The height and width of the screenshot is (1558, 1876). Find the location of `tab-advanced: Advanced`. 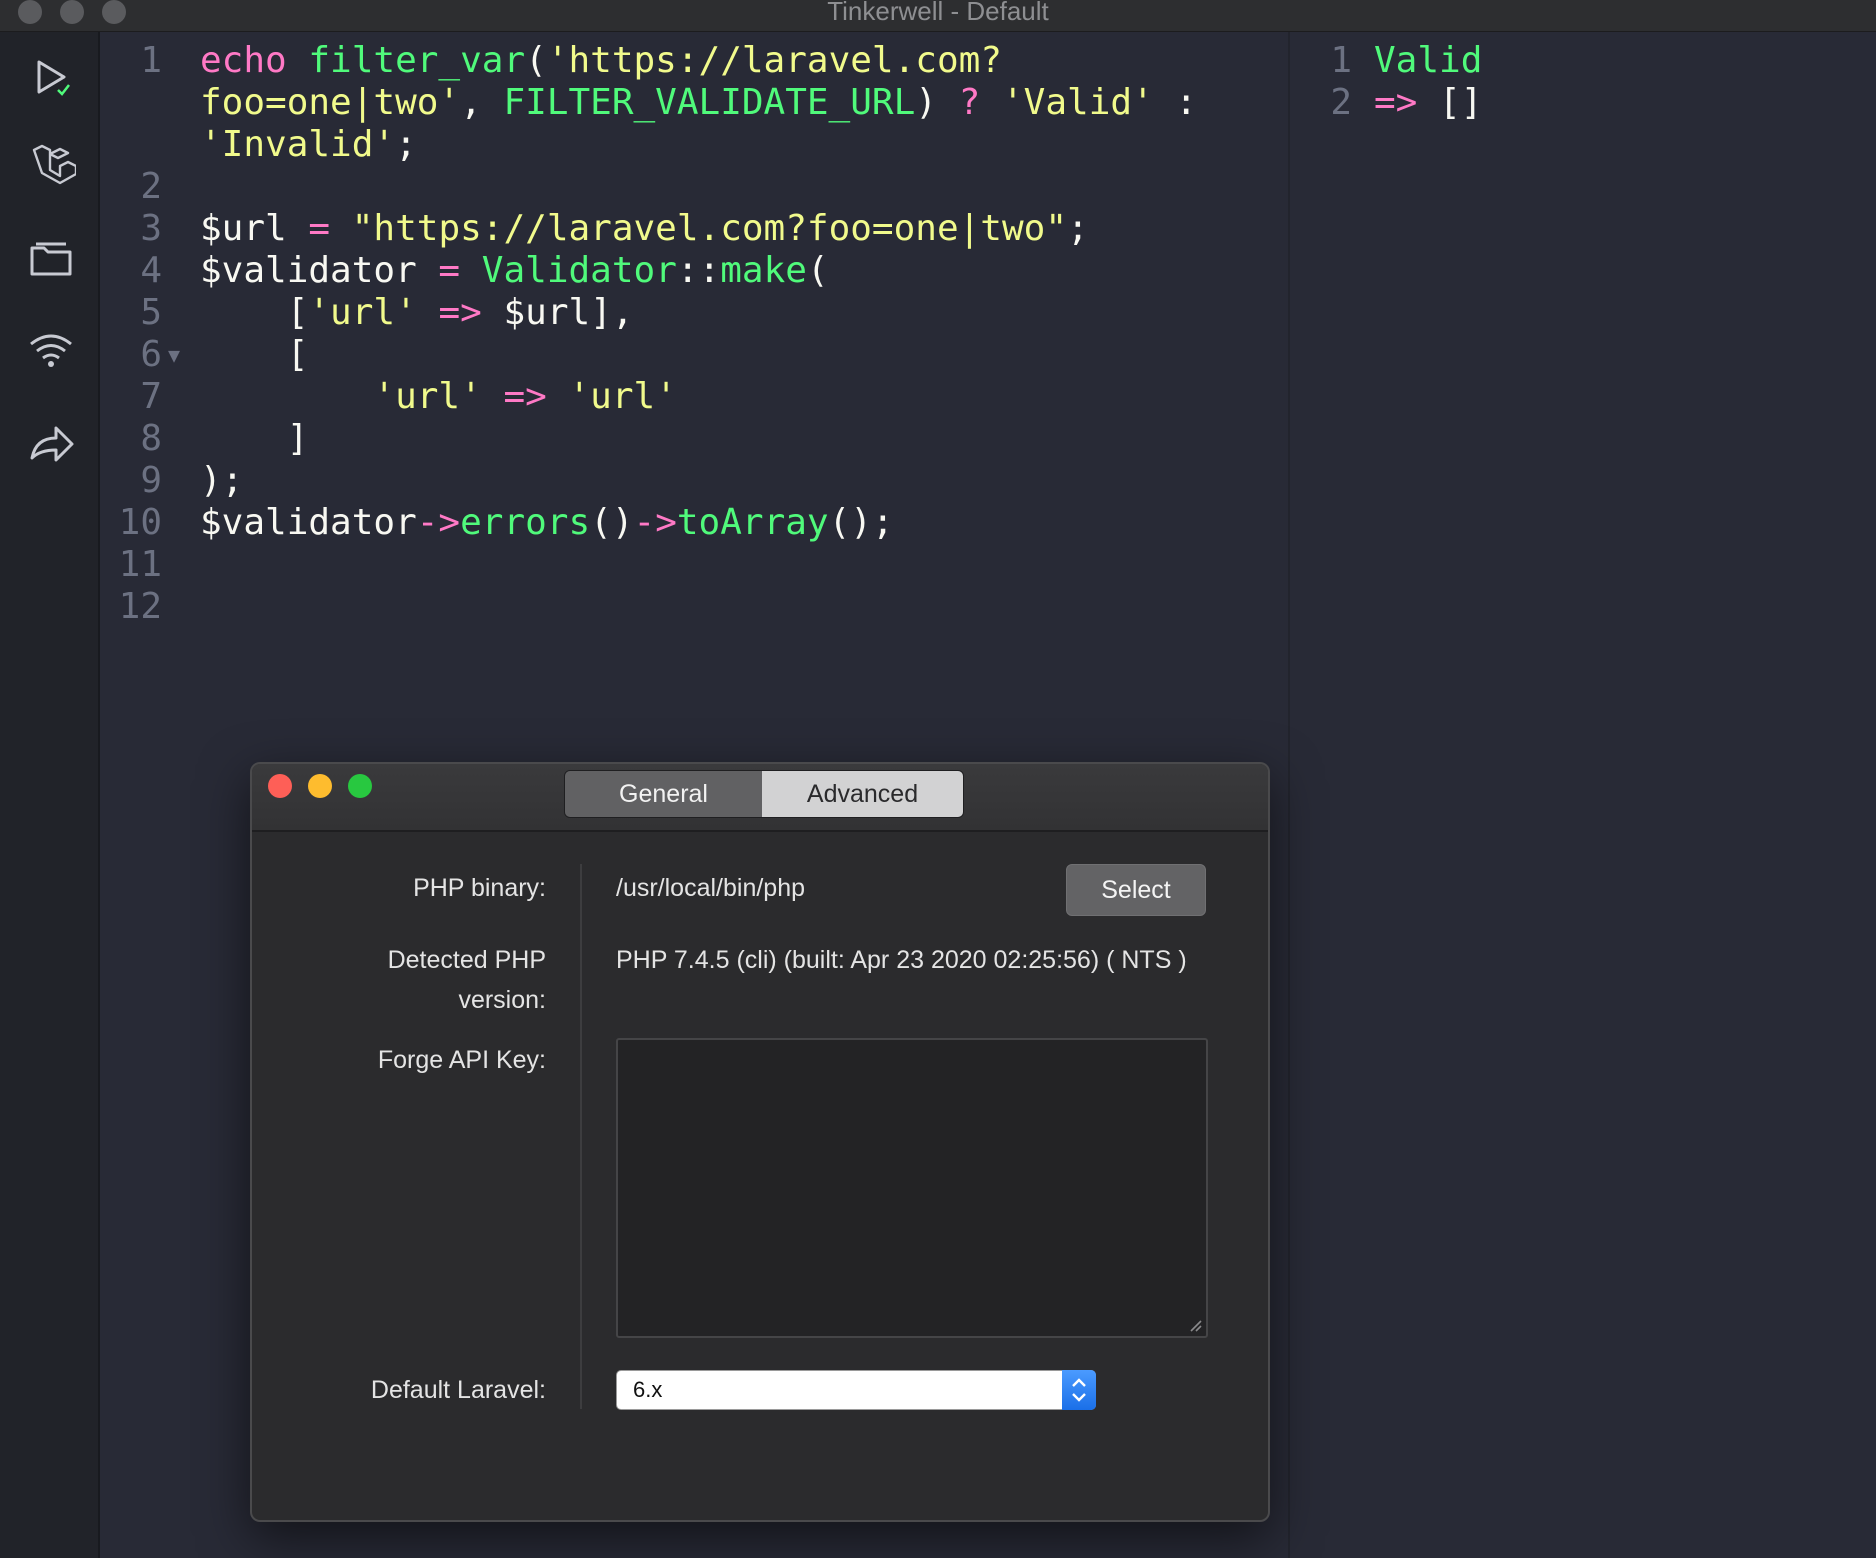

tab-advanced: Advanced is located at coordinates (862, 794).